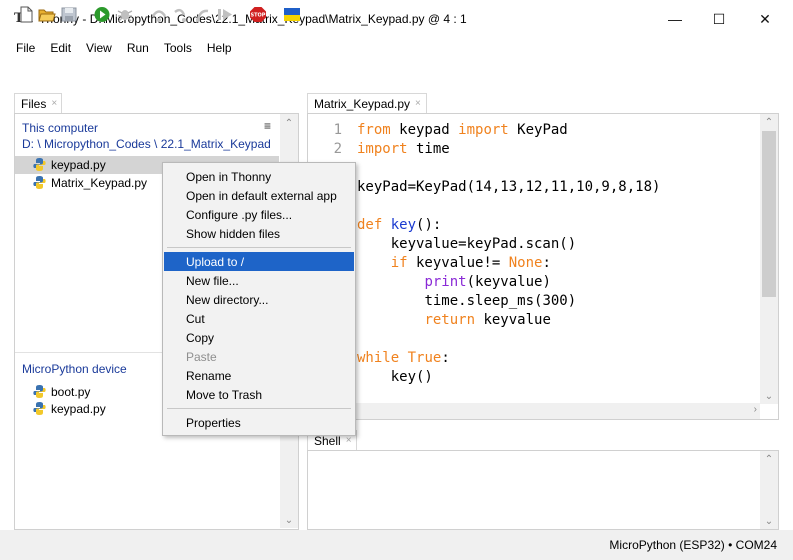 The height and width of the screenshot is (560, 793). Describe the element at coordinates (259, 375) in the screenshot. I see `menu-item-rename: Rename` at that location.